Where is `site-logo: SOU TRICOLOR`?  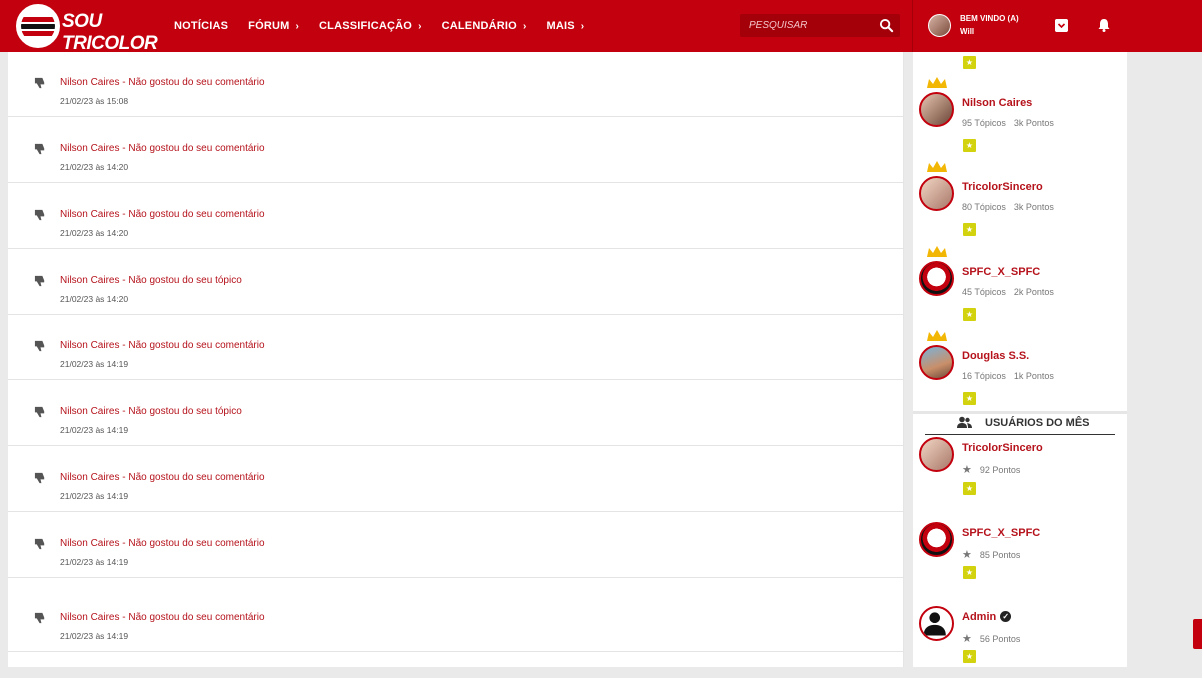 site-logo: SOU TRICOLOR is located at coordinates (87, 29).